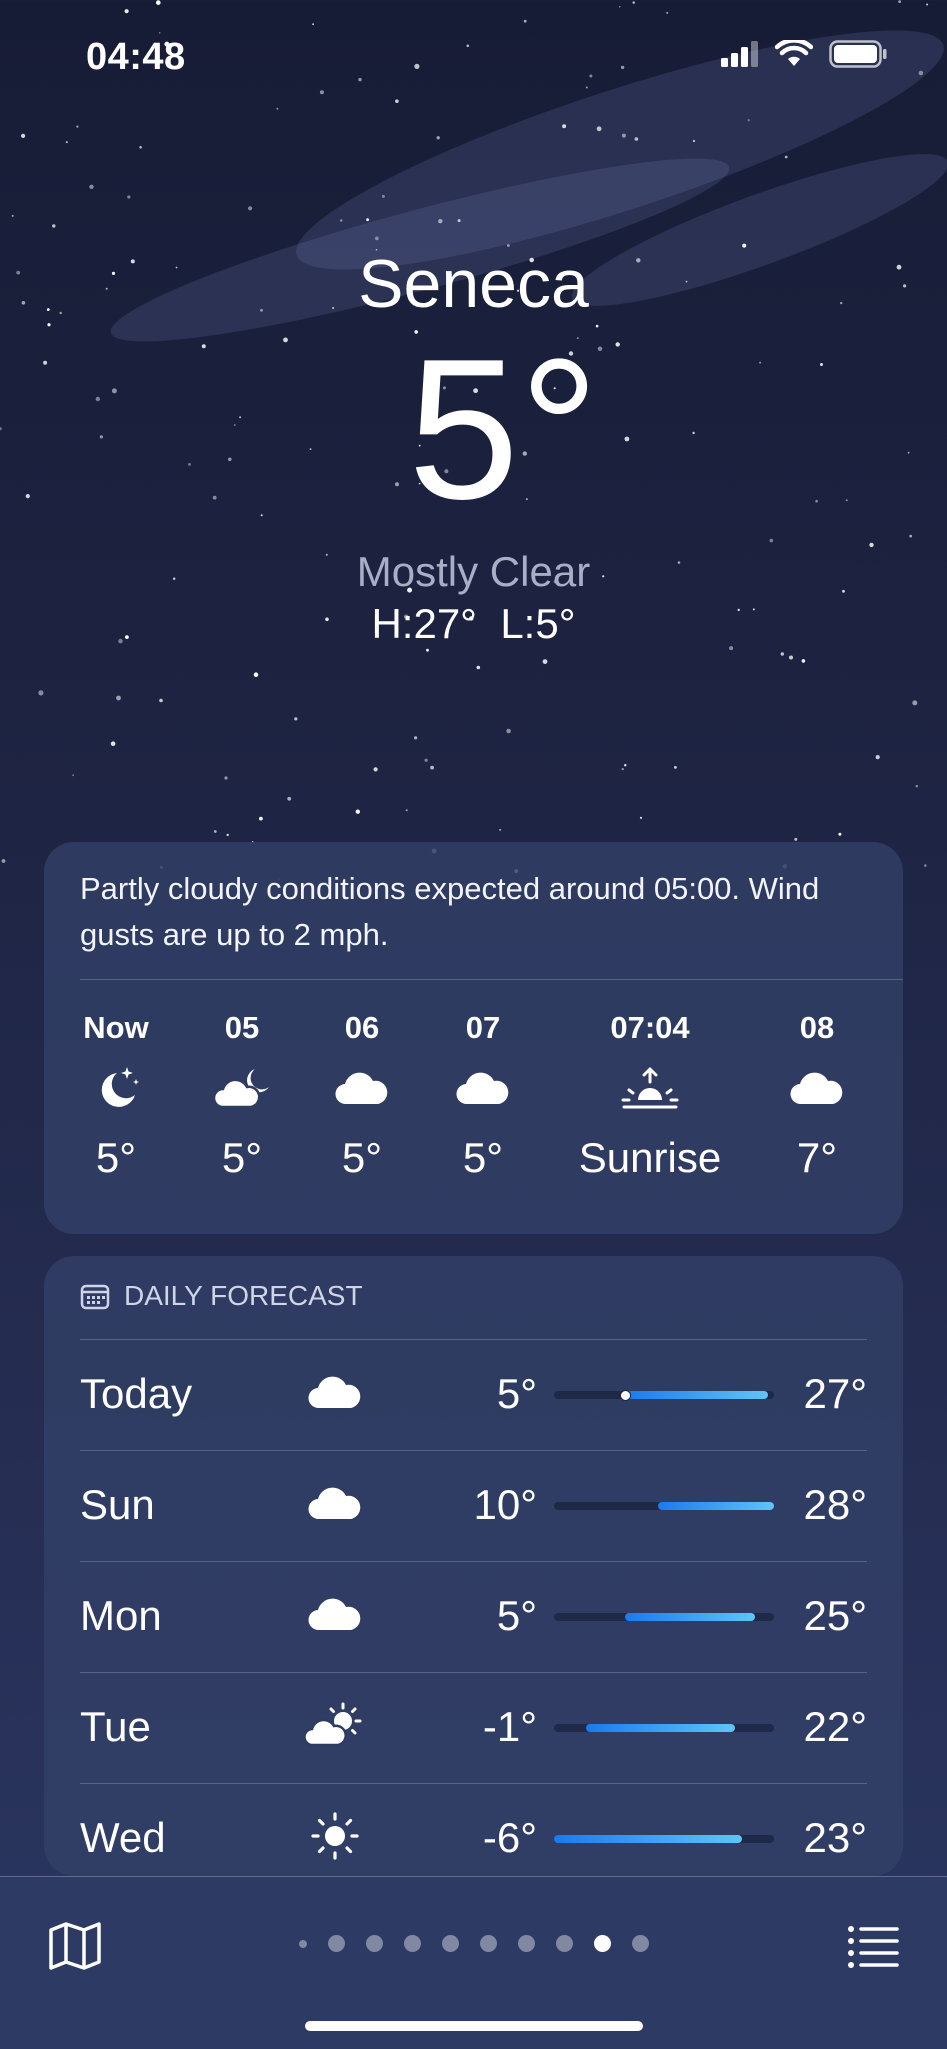  What do you see at coordinates (473, 1943) in the screenshot?
I see `page-indicator` at bounding box center [473, 1943].